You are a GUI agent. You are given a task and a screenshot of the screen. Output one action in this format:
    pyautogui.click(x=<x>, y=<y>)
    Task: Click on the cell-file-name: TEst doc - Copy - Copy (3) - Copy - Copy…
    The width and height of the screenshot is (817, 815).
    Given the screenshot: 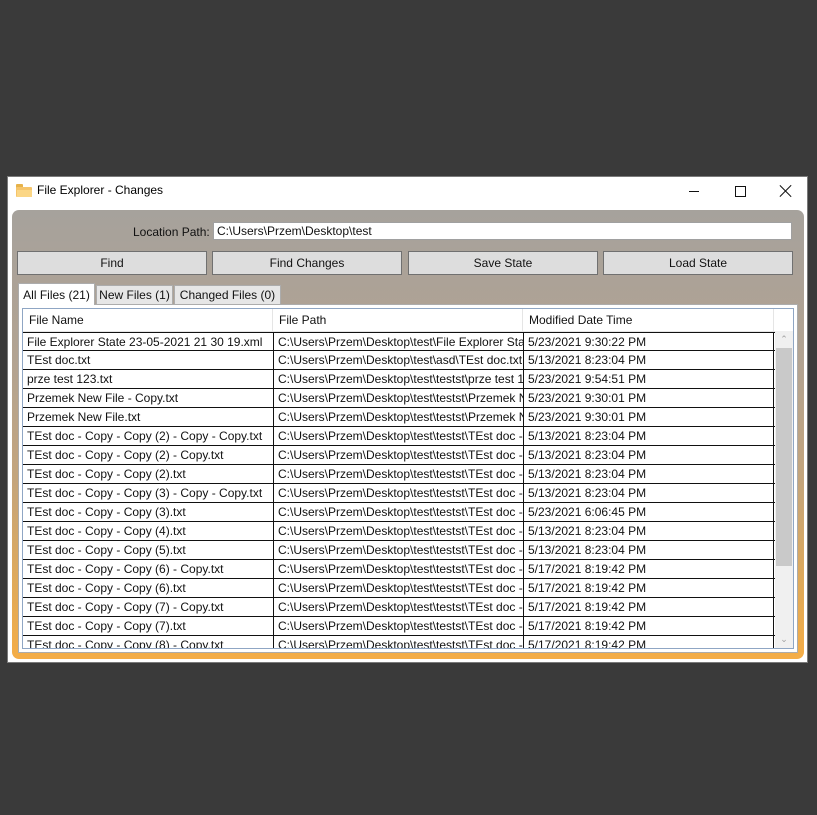 What is the action you would take?
    pyautogui.click(x=148, y=493)
    